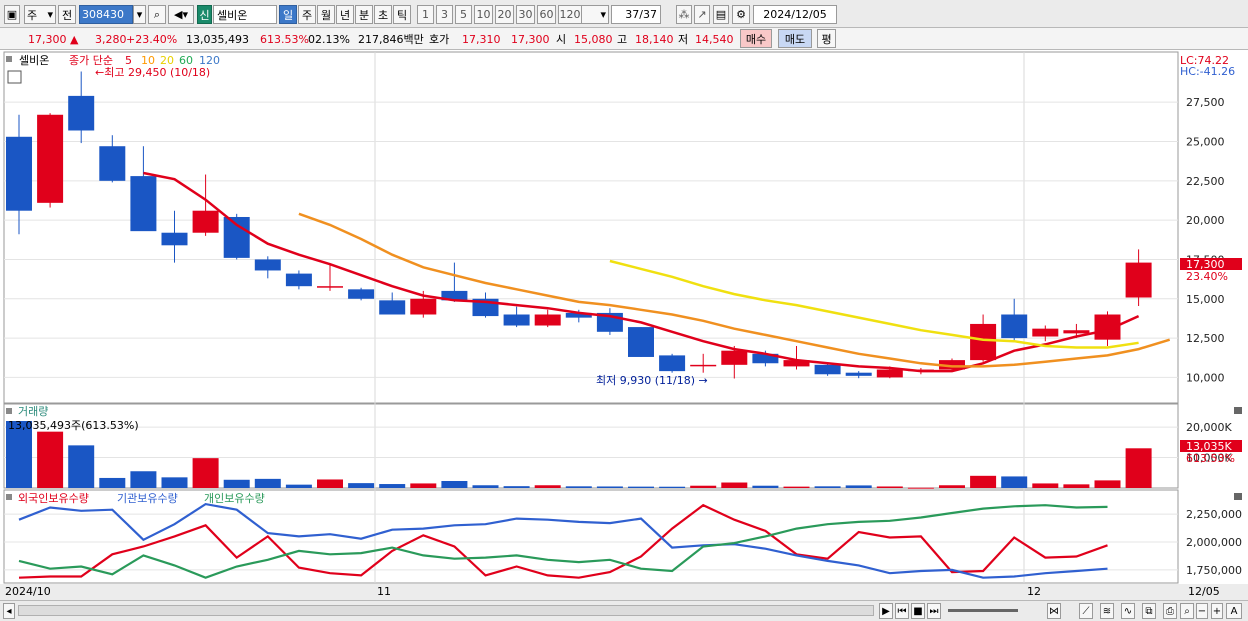  I want to click on hc-label: HC:-41.26, so click(1207, 71).